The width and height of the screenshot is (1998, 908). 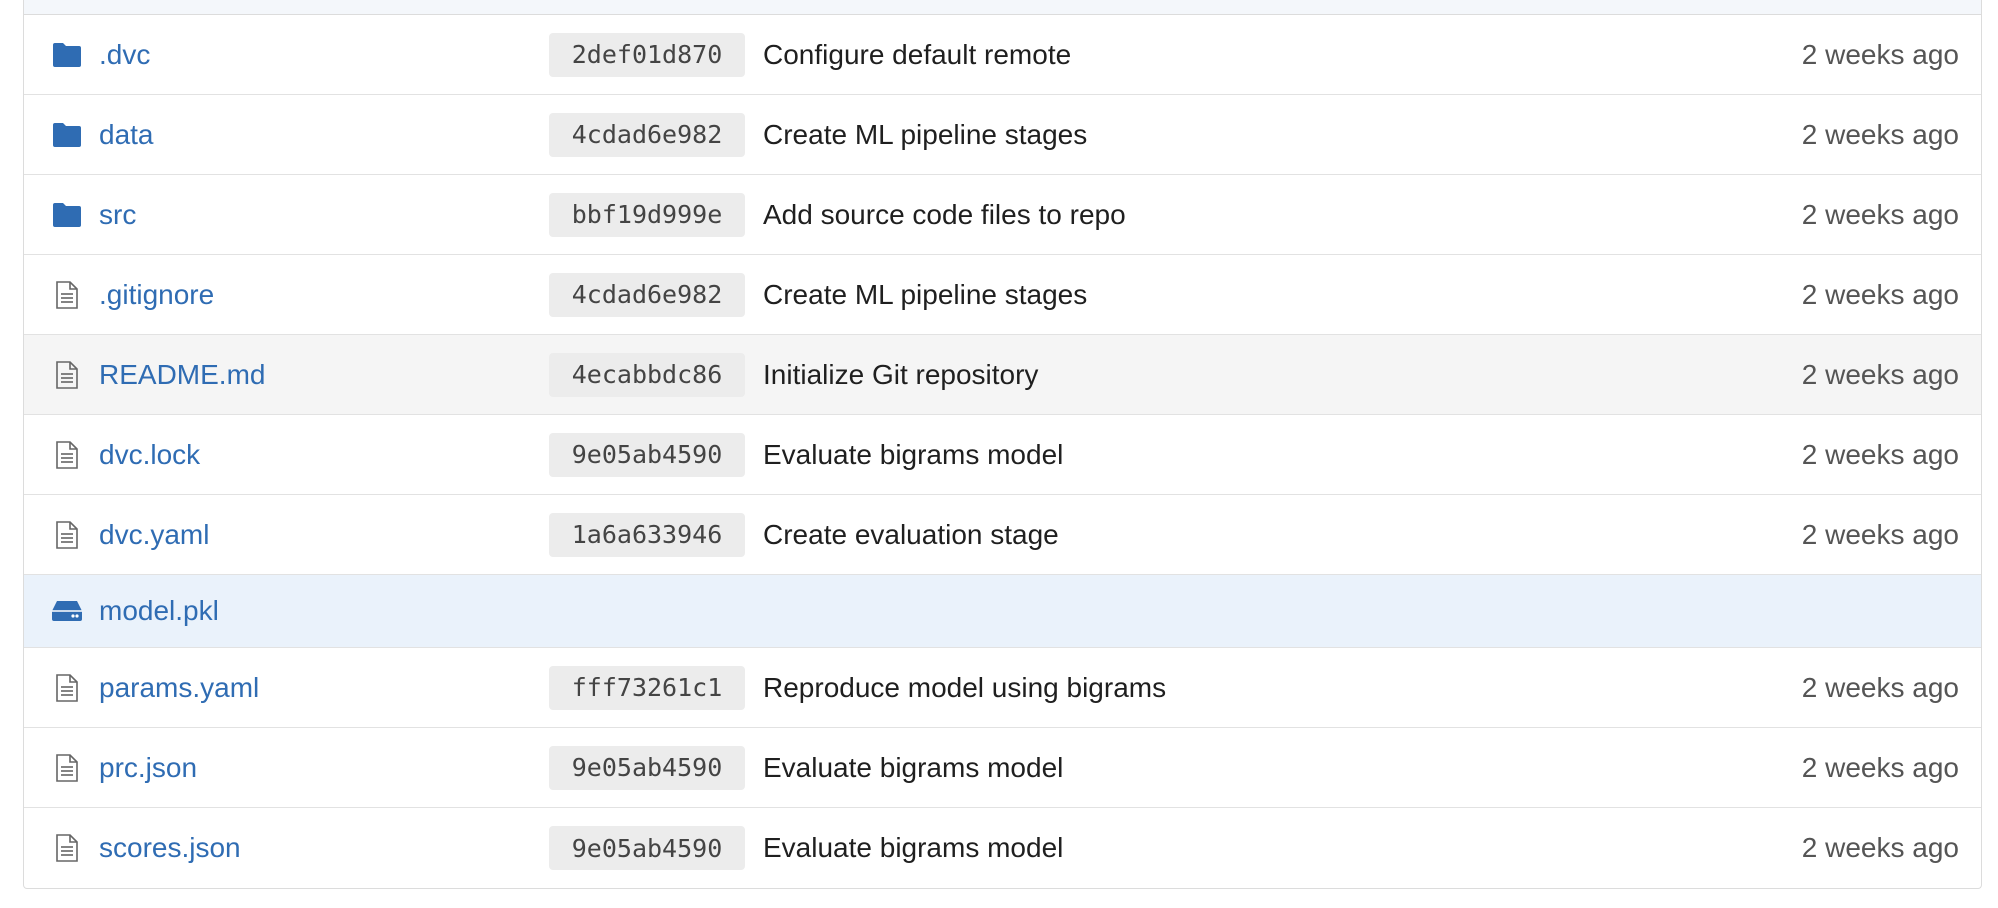 I want to click on file-name-link: src, so click(x=117, y=215).